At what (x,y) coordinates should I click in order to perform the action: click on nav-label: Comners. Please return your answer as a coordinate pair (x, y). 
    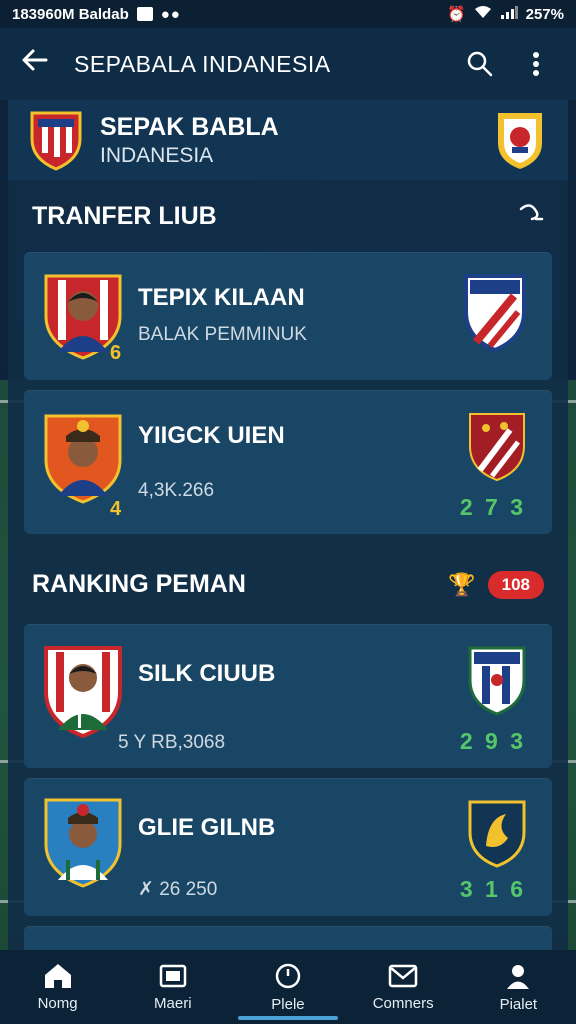
    Looking at the image, I should click on (403, 1003).